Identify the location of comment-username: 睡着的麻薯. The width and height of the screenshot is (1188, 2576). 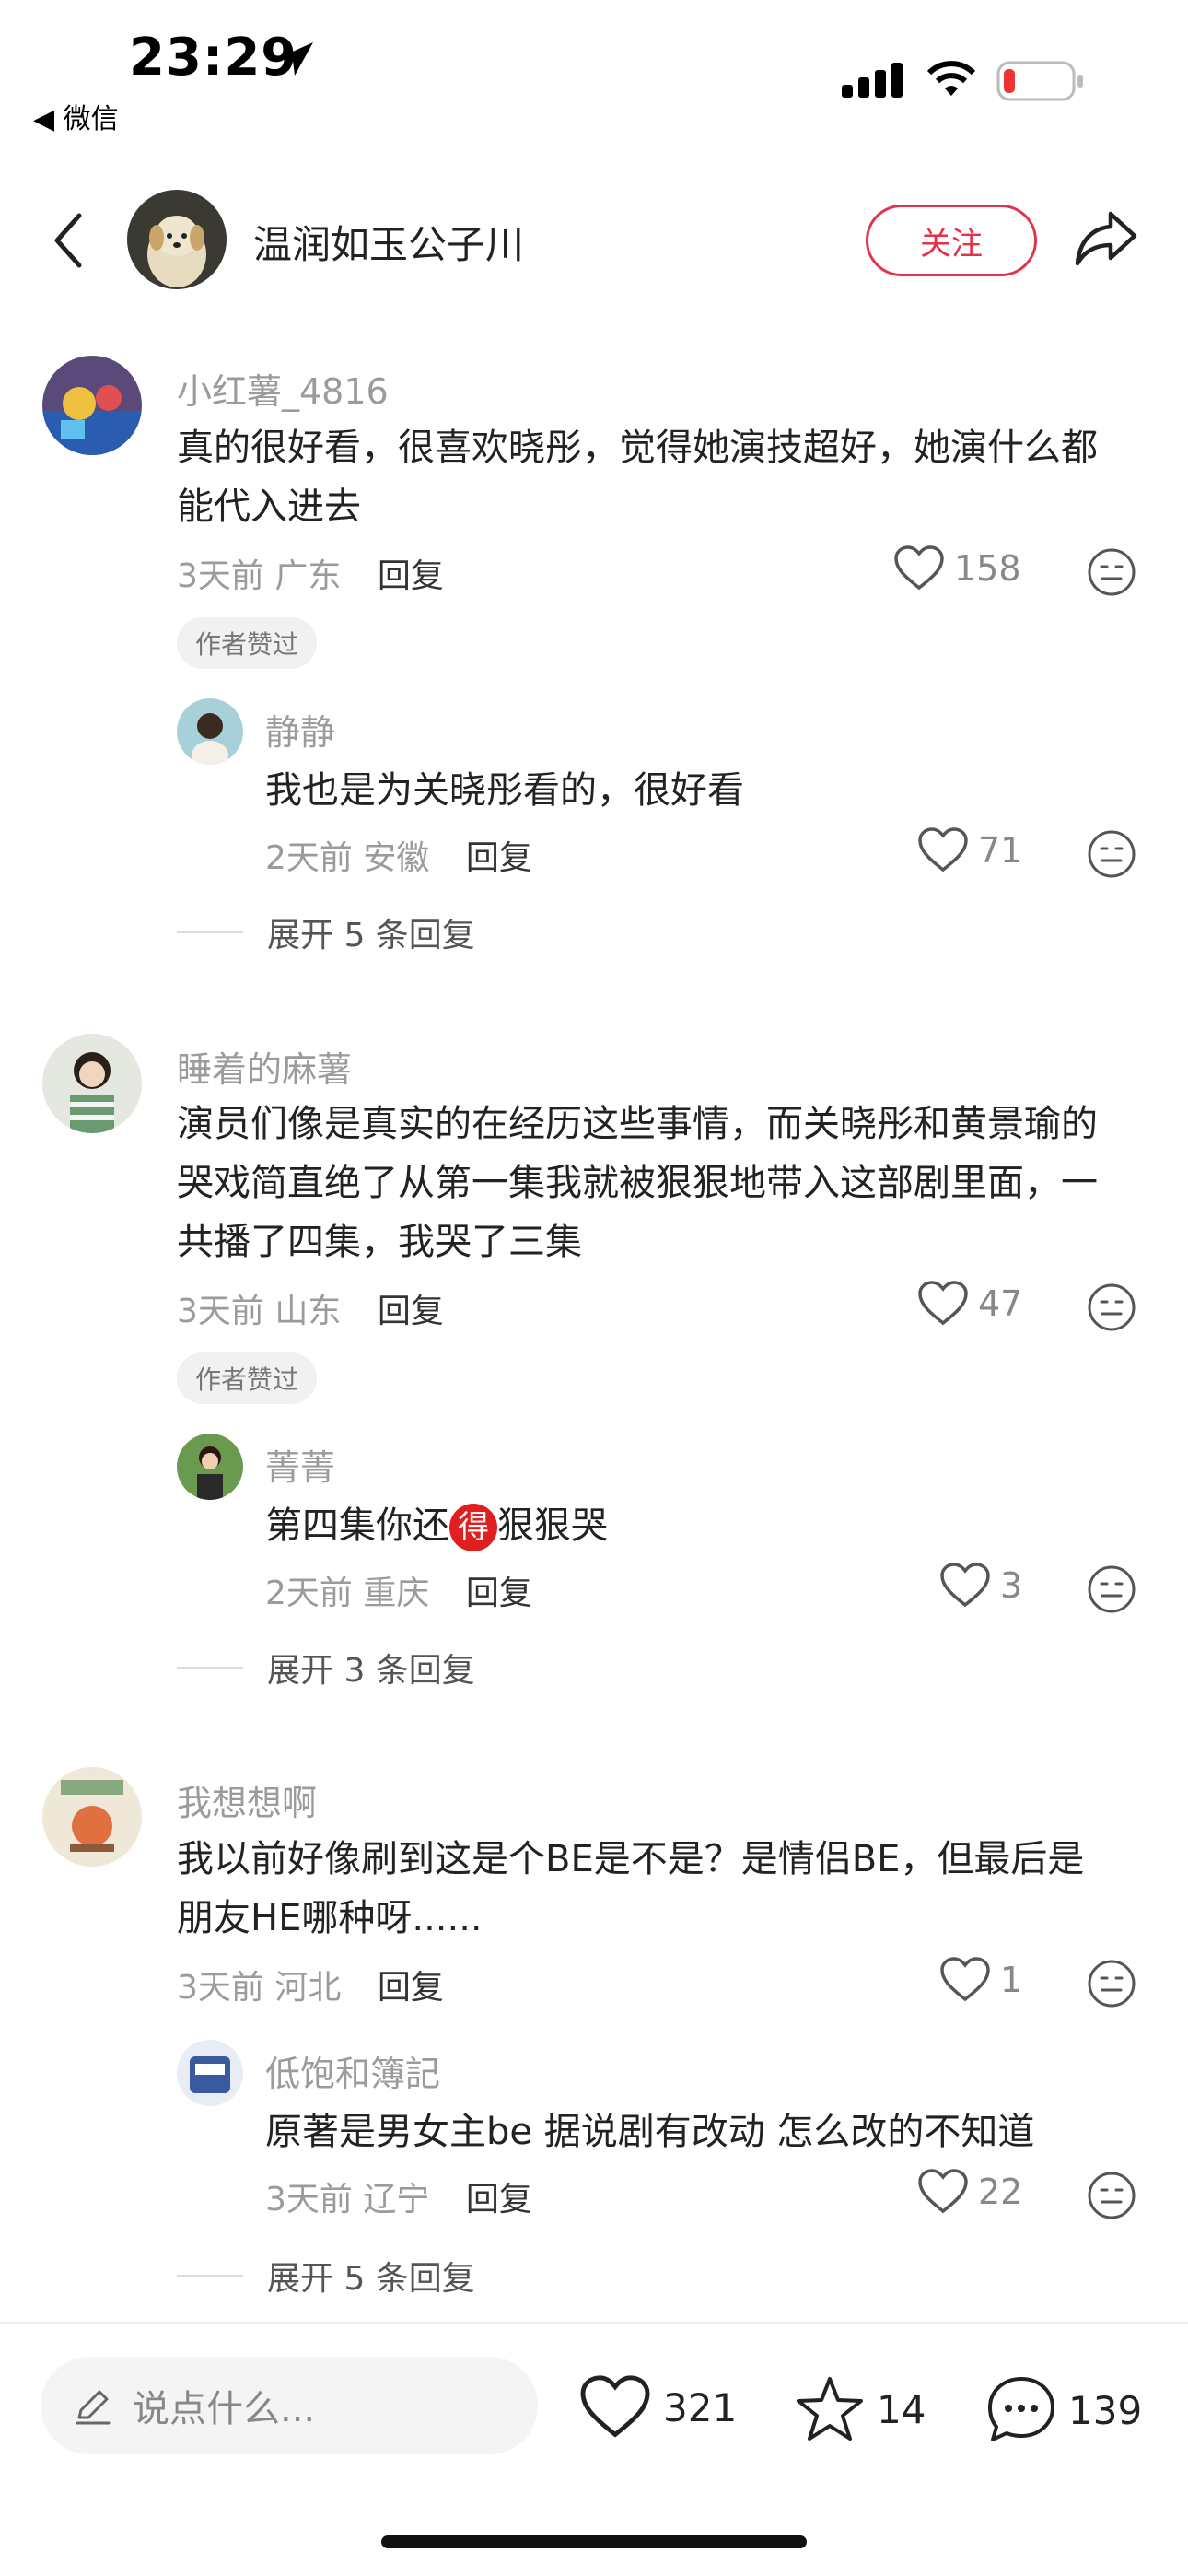
(264, 1066).